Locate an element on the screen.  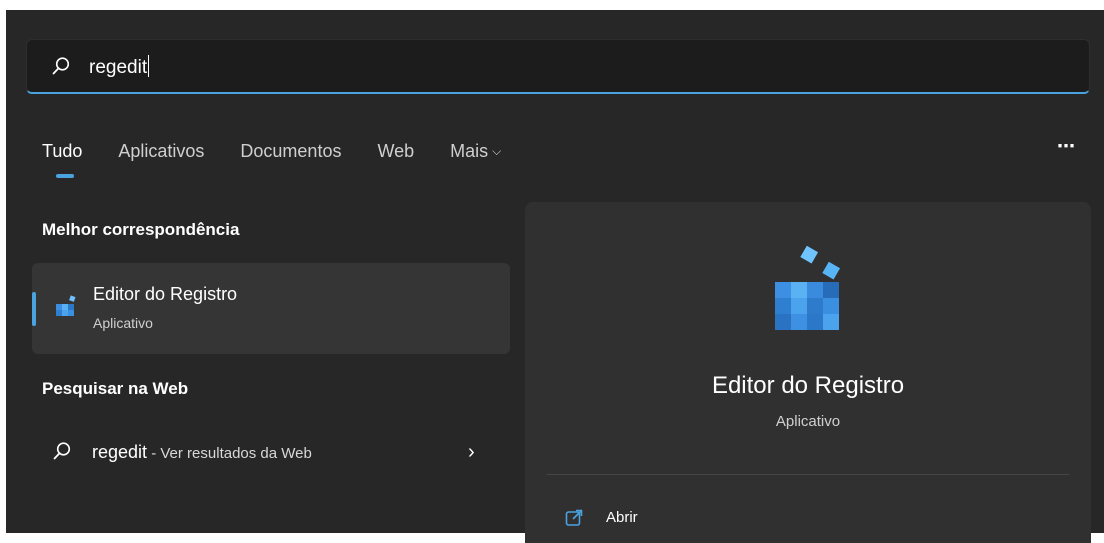
selection-indicator is located at coordinates (34, 309).